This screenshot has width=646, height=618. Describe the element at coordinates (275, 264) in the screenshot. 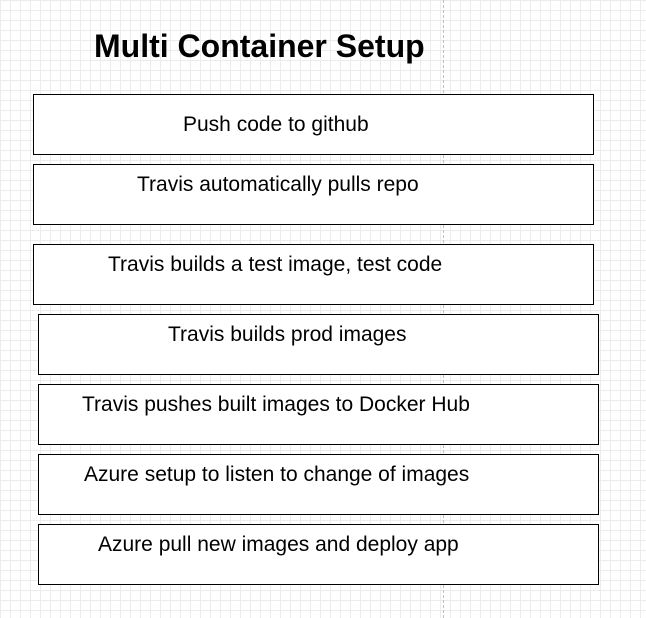

I see `step-label-3: Travis builds a test image, test code` at that location.